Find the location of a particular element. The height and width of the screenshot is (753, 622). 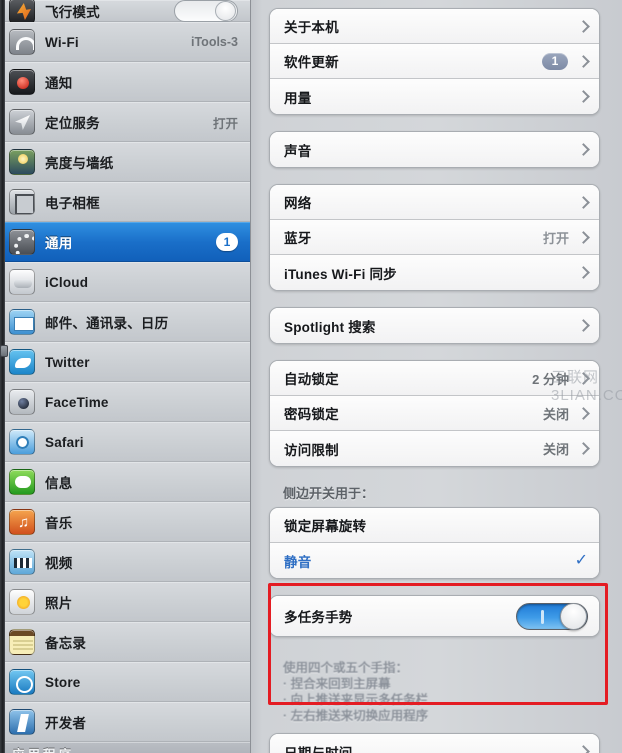

settings-group-network: 网络 蓝牙 打开 iTunes Wi-Fi 同步 is located at coordinates (434, 237).